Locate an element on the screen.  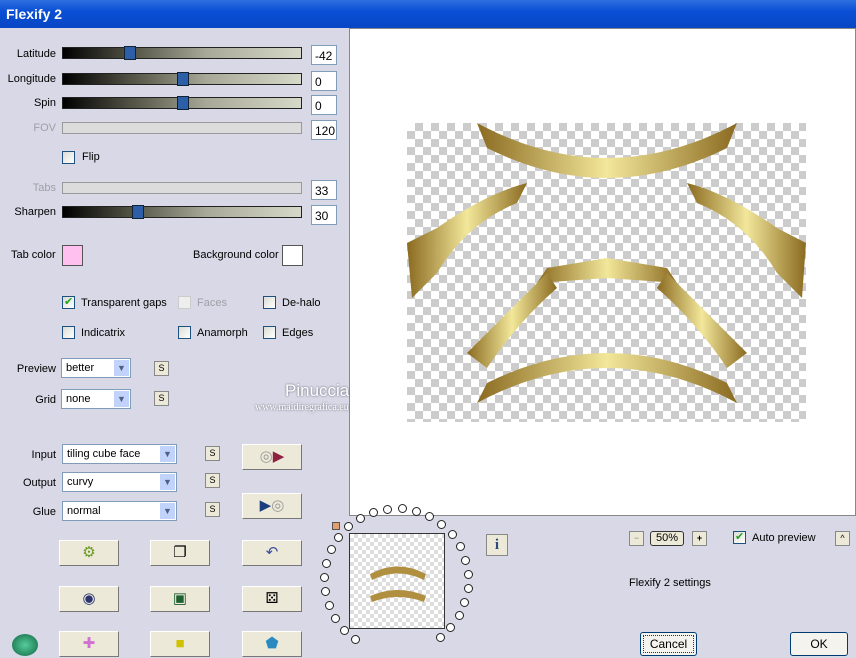
save-preset-button: ▶◎ is located at coordinates (272, 506).